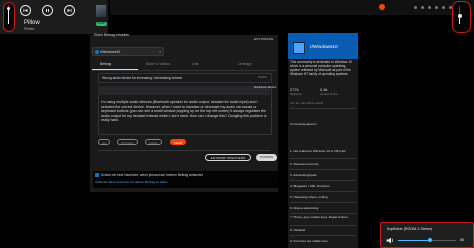 The image size is (474, 248). Describe the element at coordinates (25, 10) in the screenshot. I see `previous-button` at that location.